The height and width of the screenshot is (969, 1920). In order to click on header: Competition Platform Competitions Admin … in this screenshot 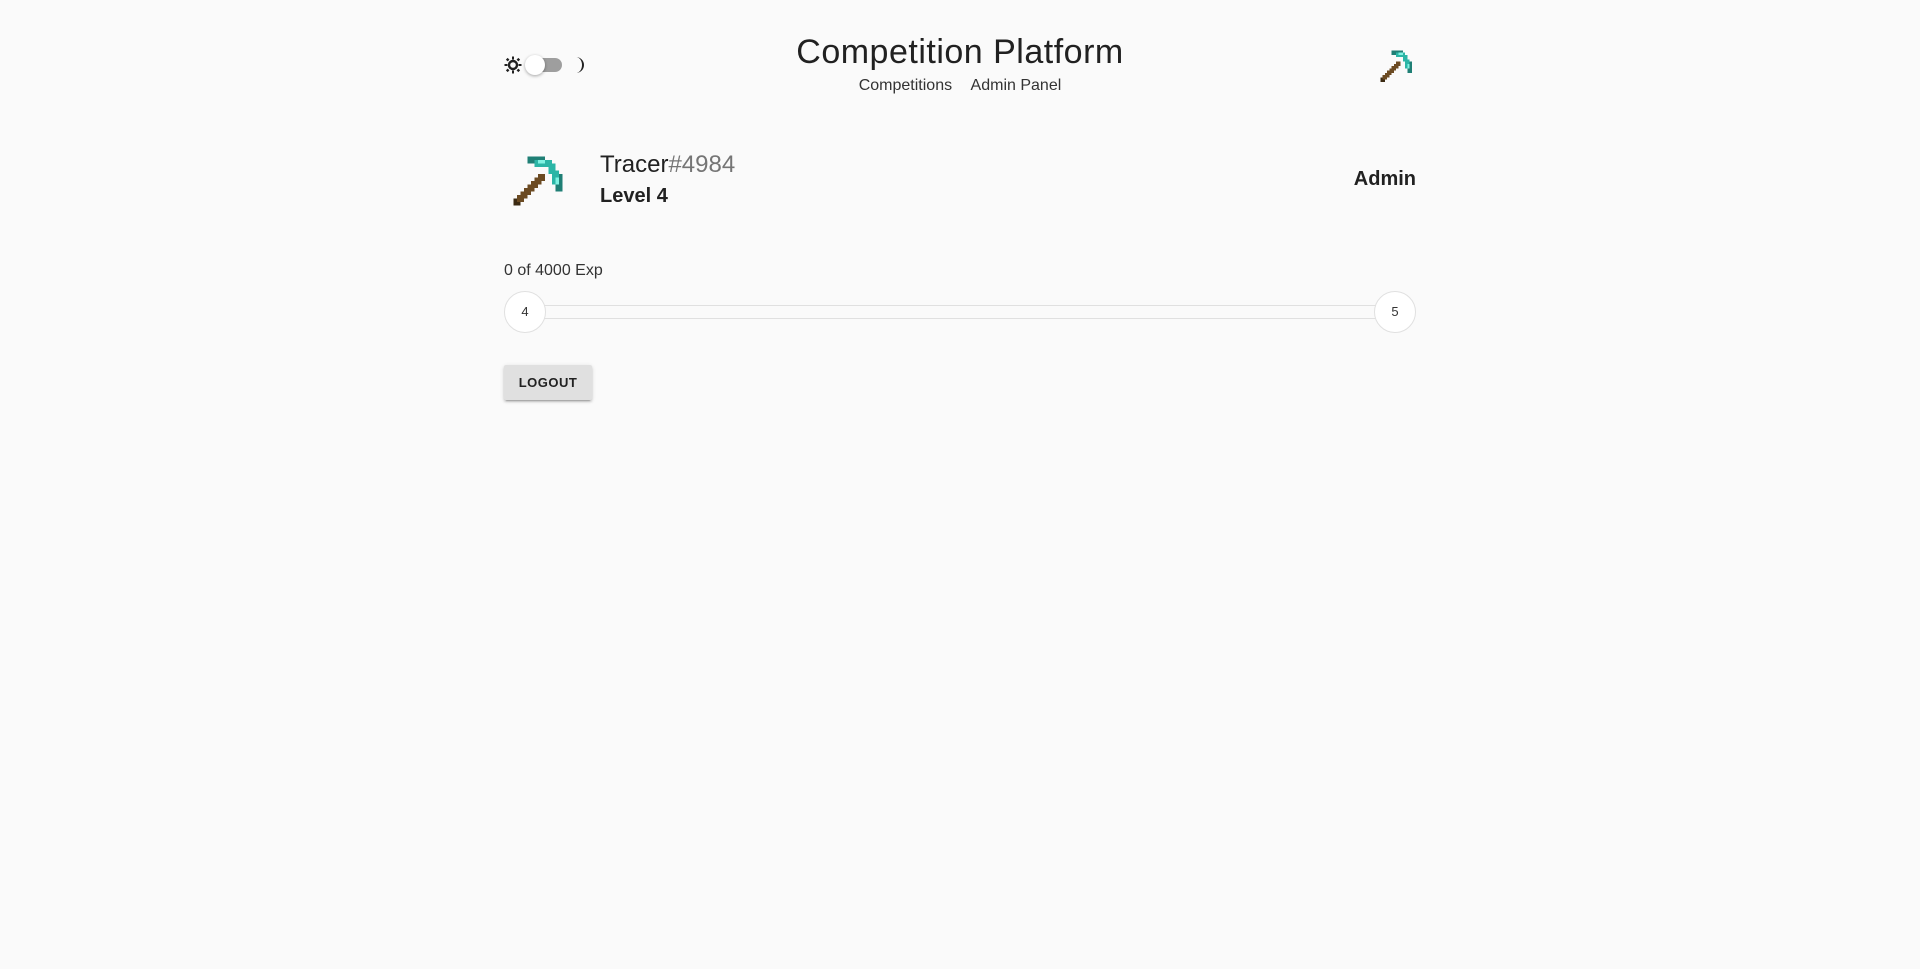, I will do `click(960, 50)`.